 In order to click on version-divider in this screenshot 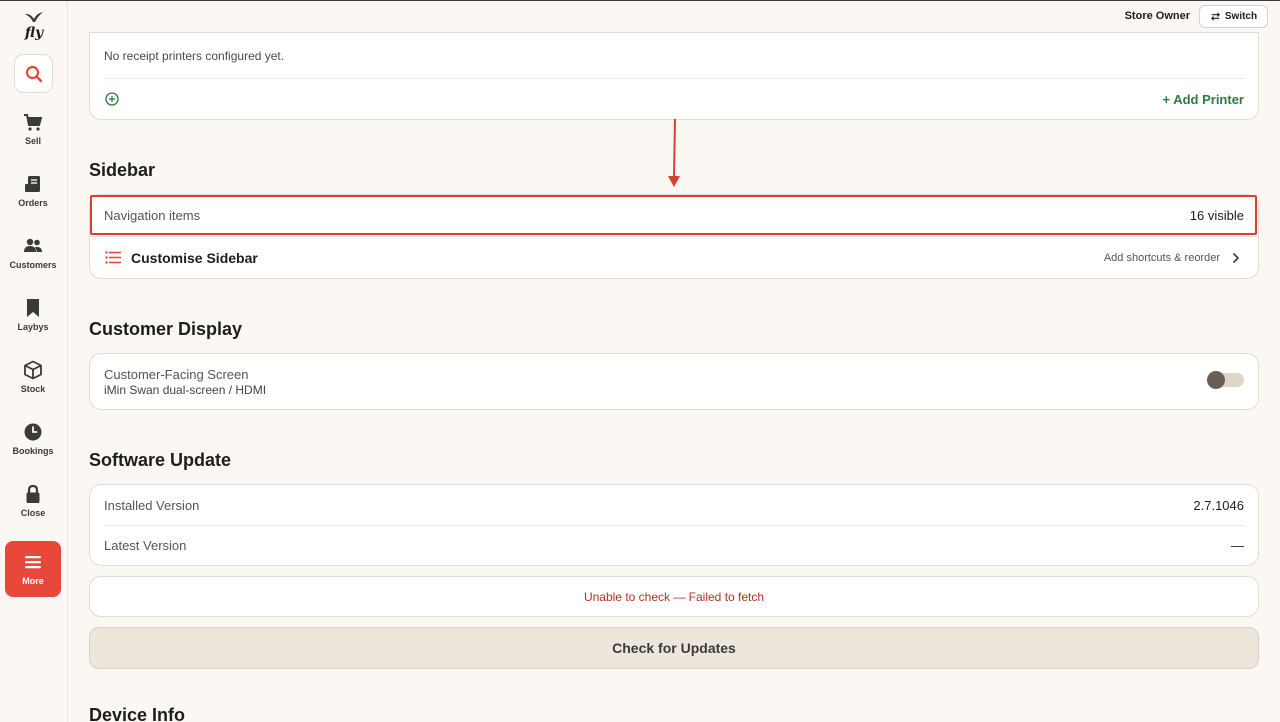, I will do `click(674, 525)`.